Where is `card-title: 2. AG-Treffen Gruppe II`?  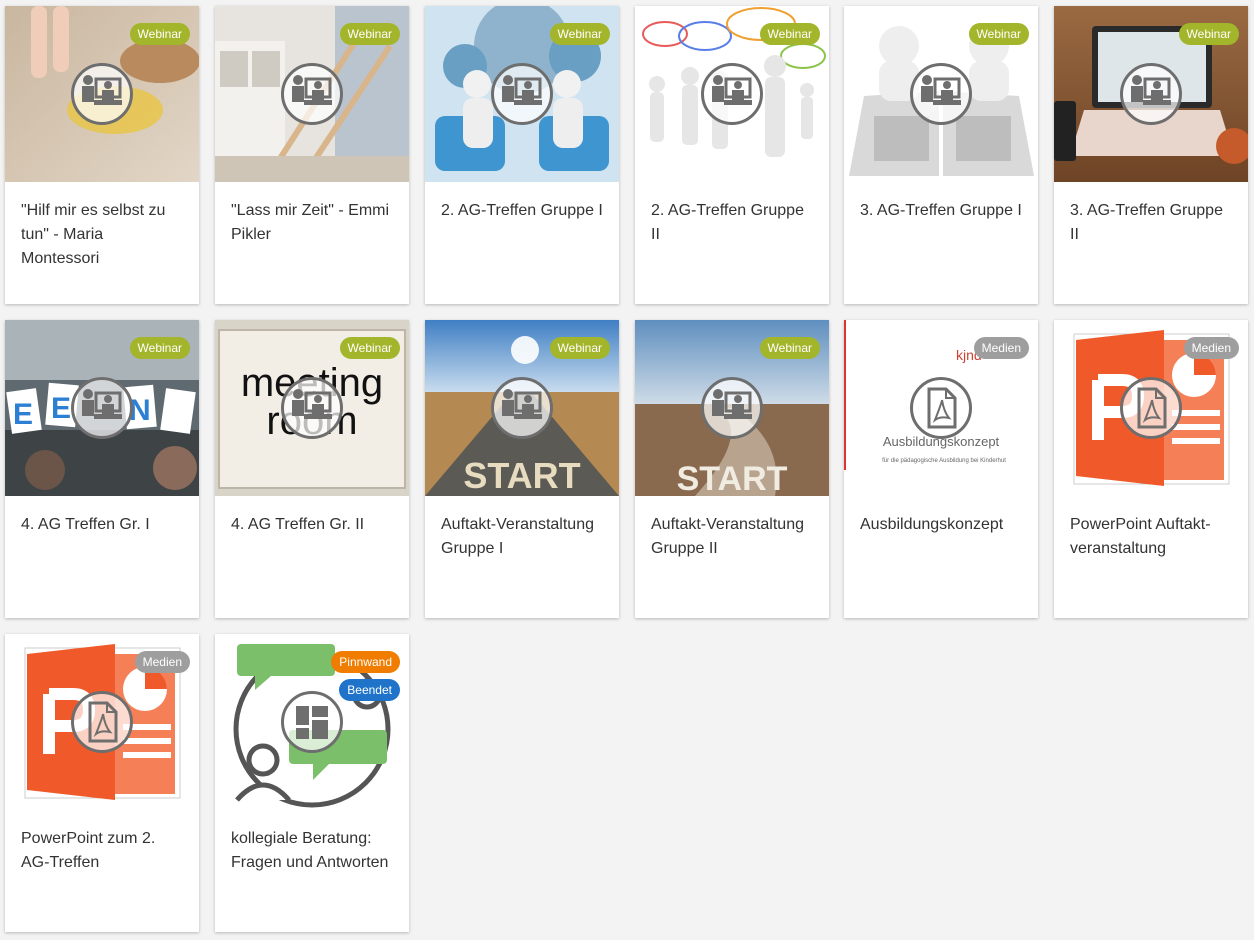 card-title: 2. AG-Treffen Gruppe II is located at coordinates (733, 223).